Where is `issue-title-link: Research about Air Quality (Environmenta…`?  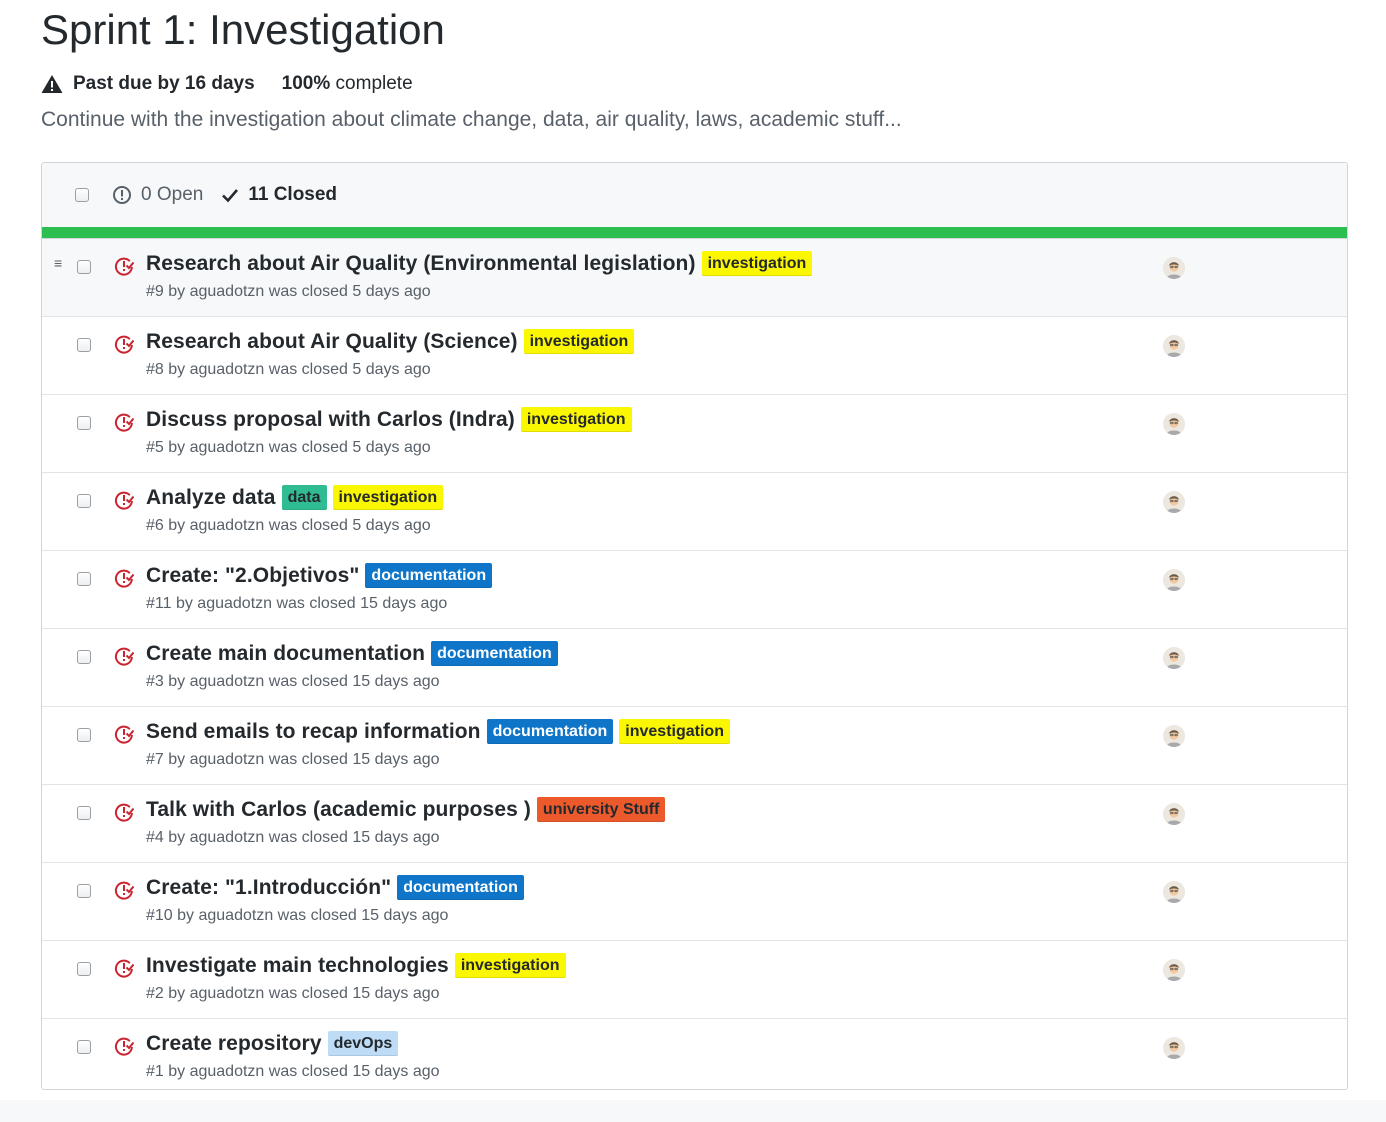 issue-title-link: Research about Air Quality (Environmenta… is located at coordinates (421, 264).